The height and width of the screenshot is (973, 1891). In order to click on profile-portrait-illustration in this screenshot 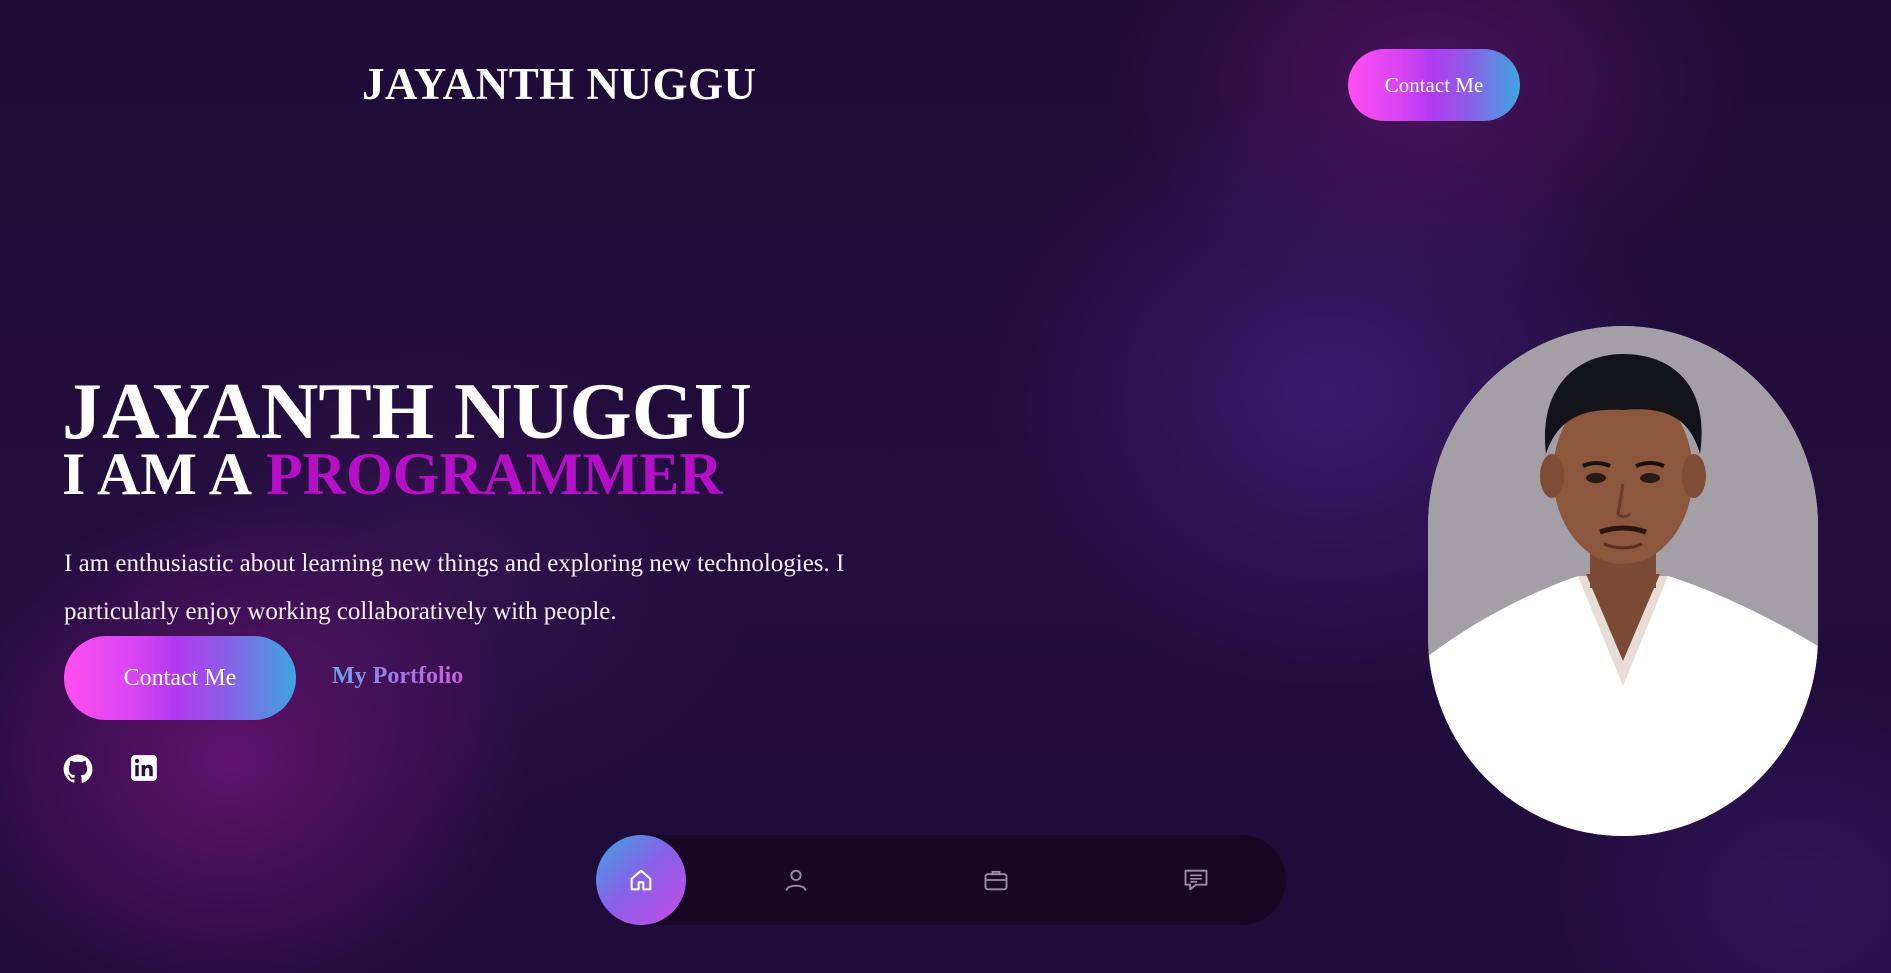, I will do `click(1623, 581)`.